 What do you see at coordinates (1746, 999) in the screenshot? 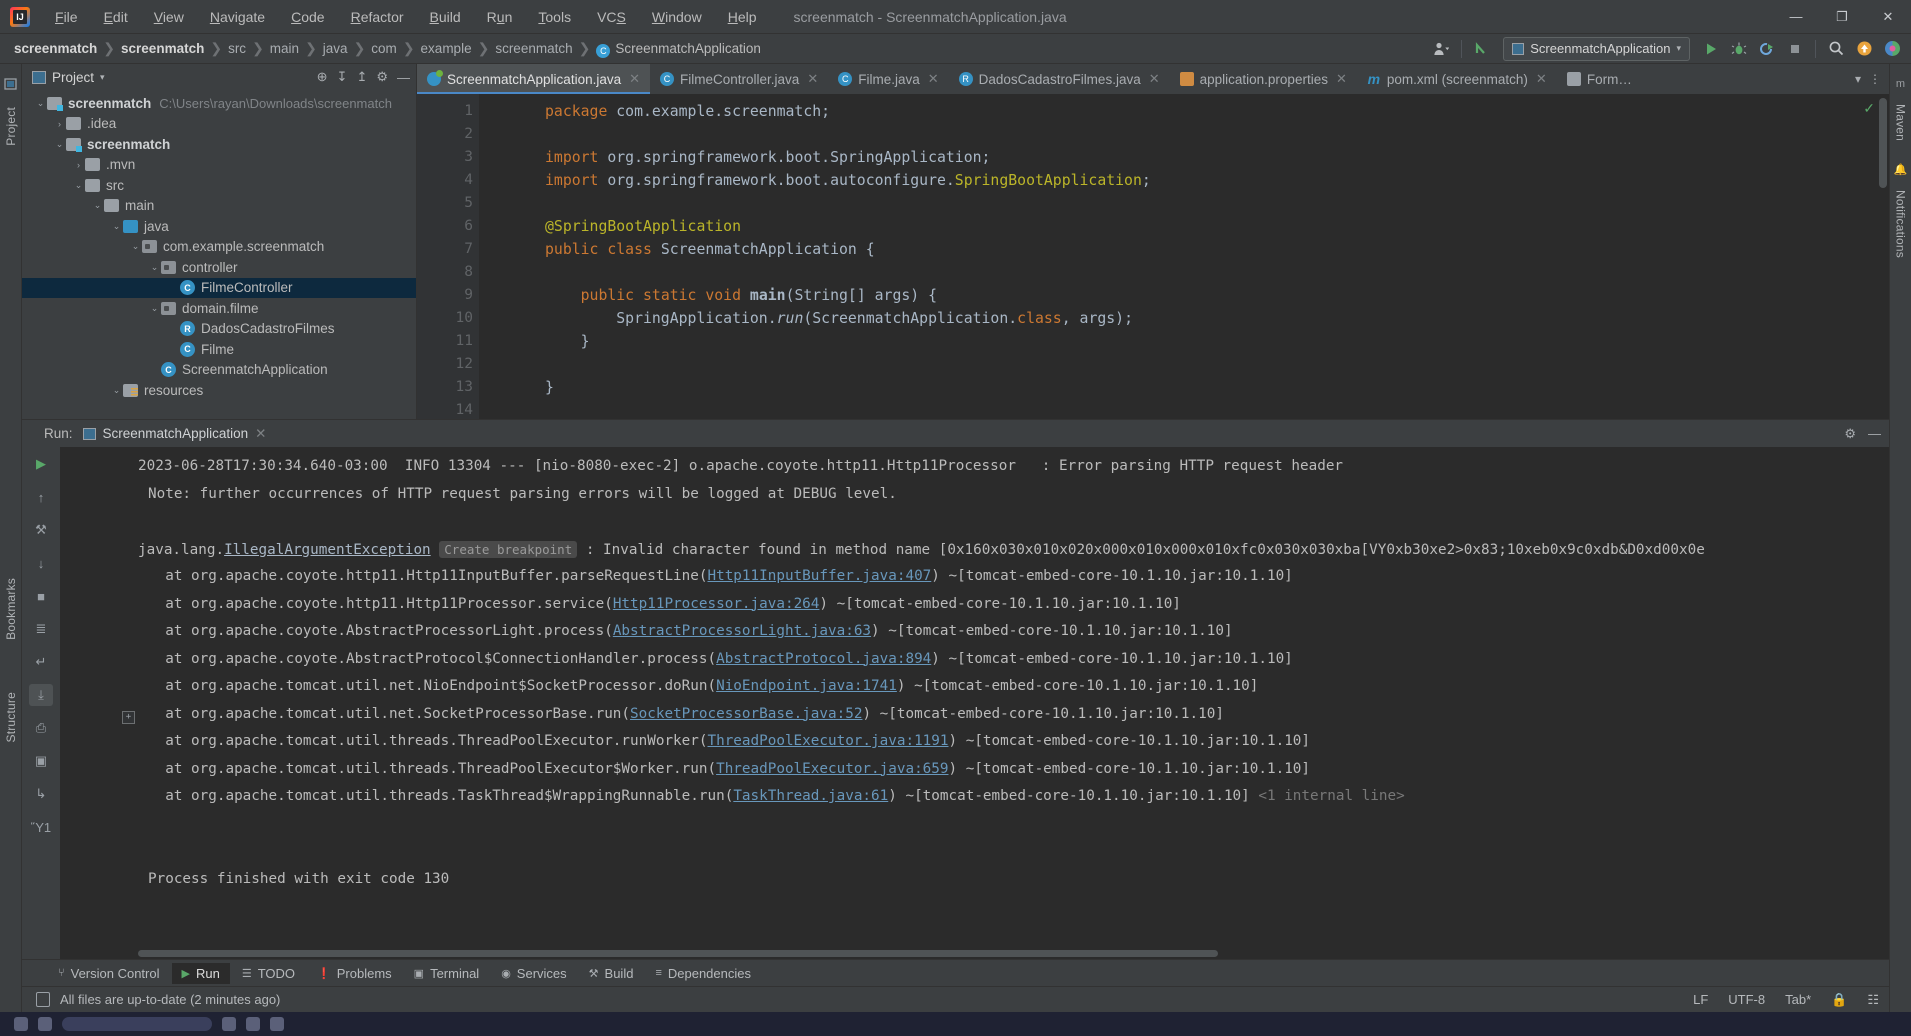
I see `encoding-widget: UTF-8` at bounding box center [1746, 999].